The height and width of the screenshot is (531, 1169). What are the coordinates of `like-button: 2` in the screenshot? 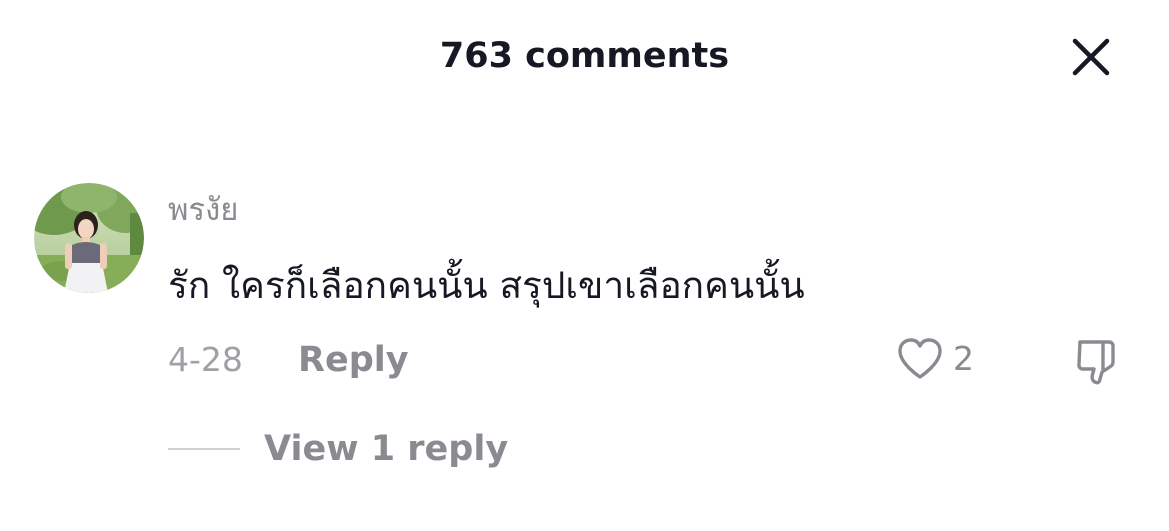 It's located at (934, 359).